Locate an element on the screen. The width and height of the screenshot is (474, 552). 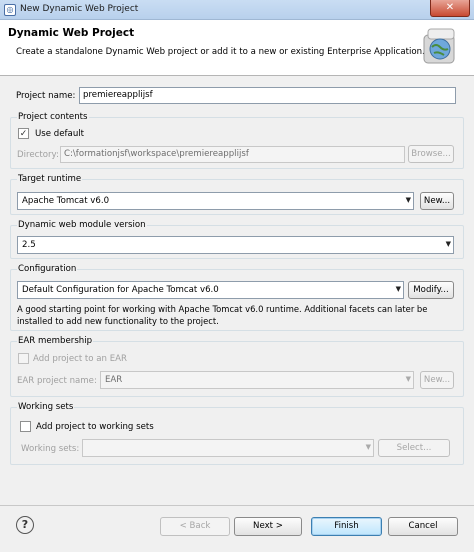
project-name-input: premiereapplijsf is located at coordinates (267, 95).